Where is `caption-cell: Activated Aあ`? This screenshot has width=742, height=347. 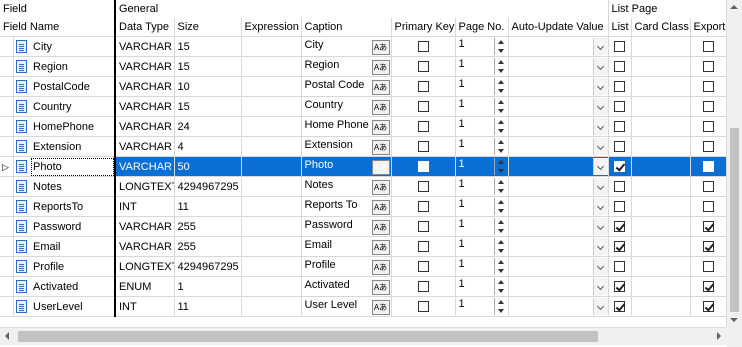
caption-cell: Activated Aあ is located at coordinates (346, 286).